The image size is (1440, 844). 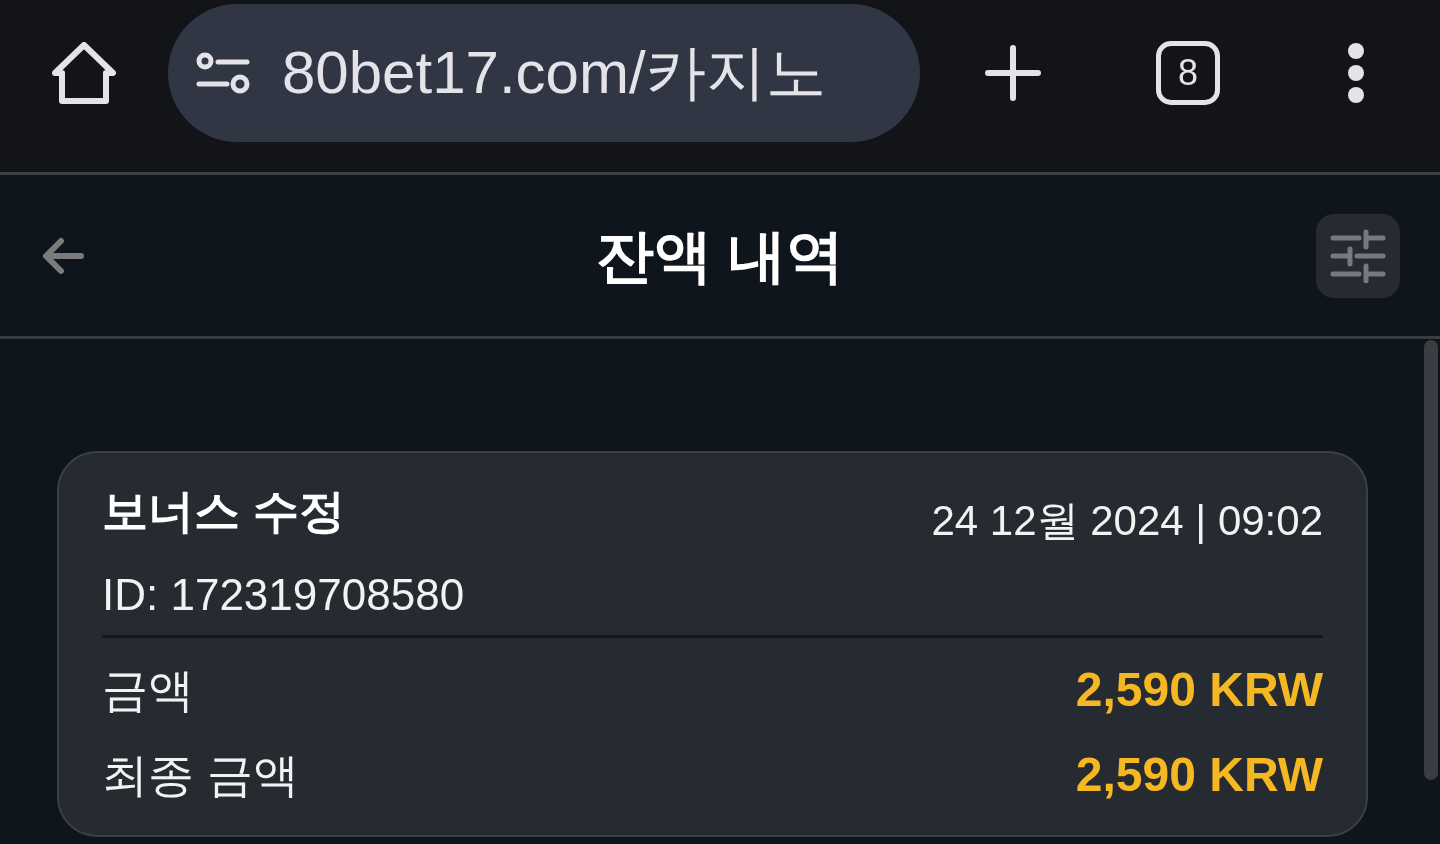 I want to click on address-bar: 80bet17.com/카지노, so click(x=544, y=73).